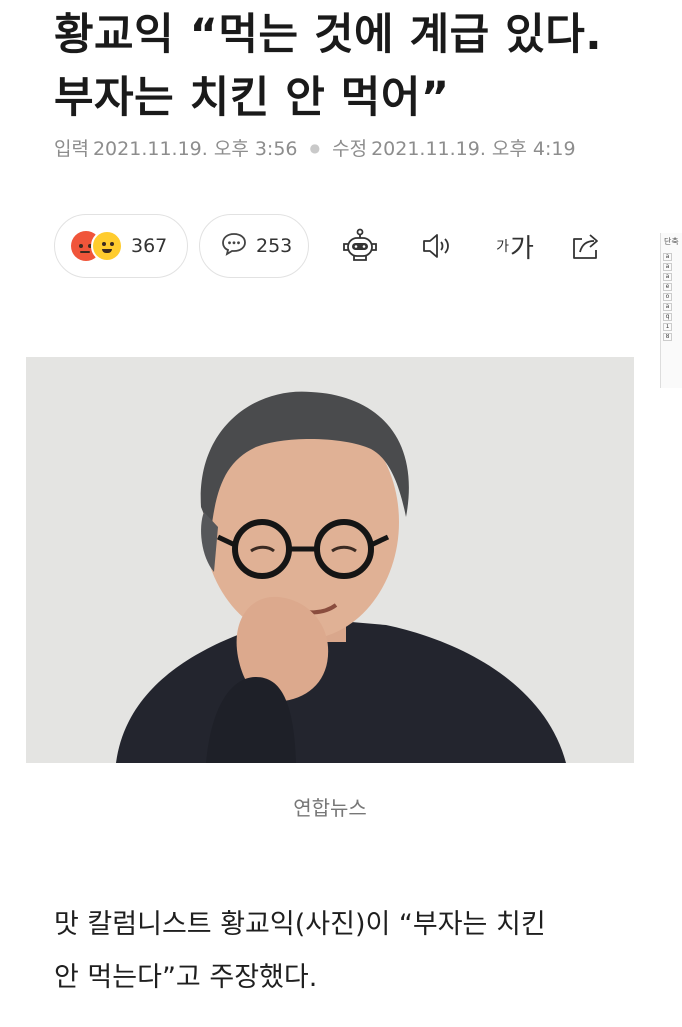 Image resolution: width=682 pixels, height=1027 pixels. I want to click on side-panel-row: q, so click(671, 316).